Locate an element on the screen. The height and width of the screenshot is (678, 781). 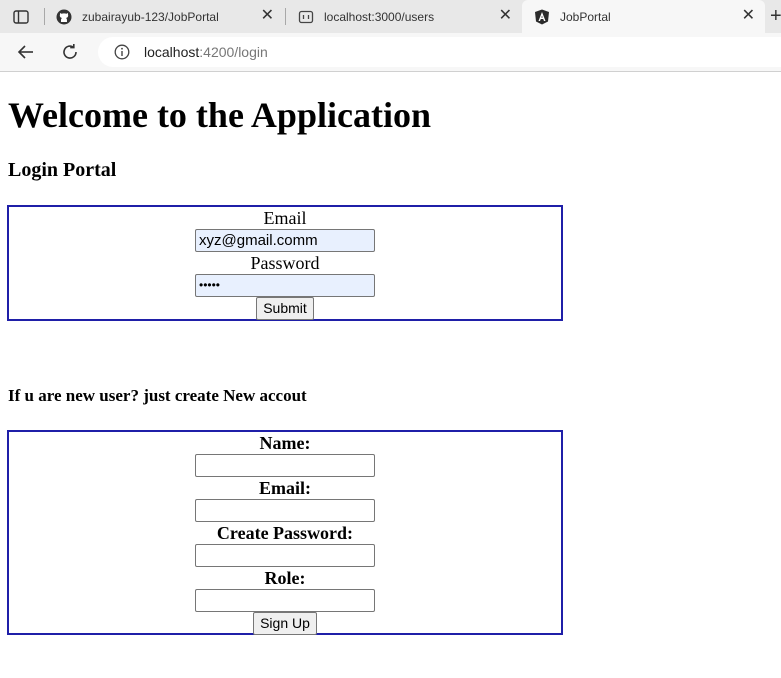
create-password-label: Create Password: is located at coordinates (285, 533).